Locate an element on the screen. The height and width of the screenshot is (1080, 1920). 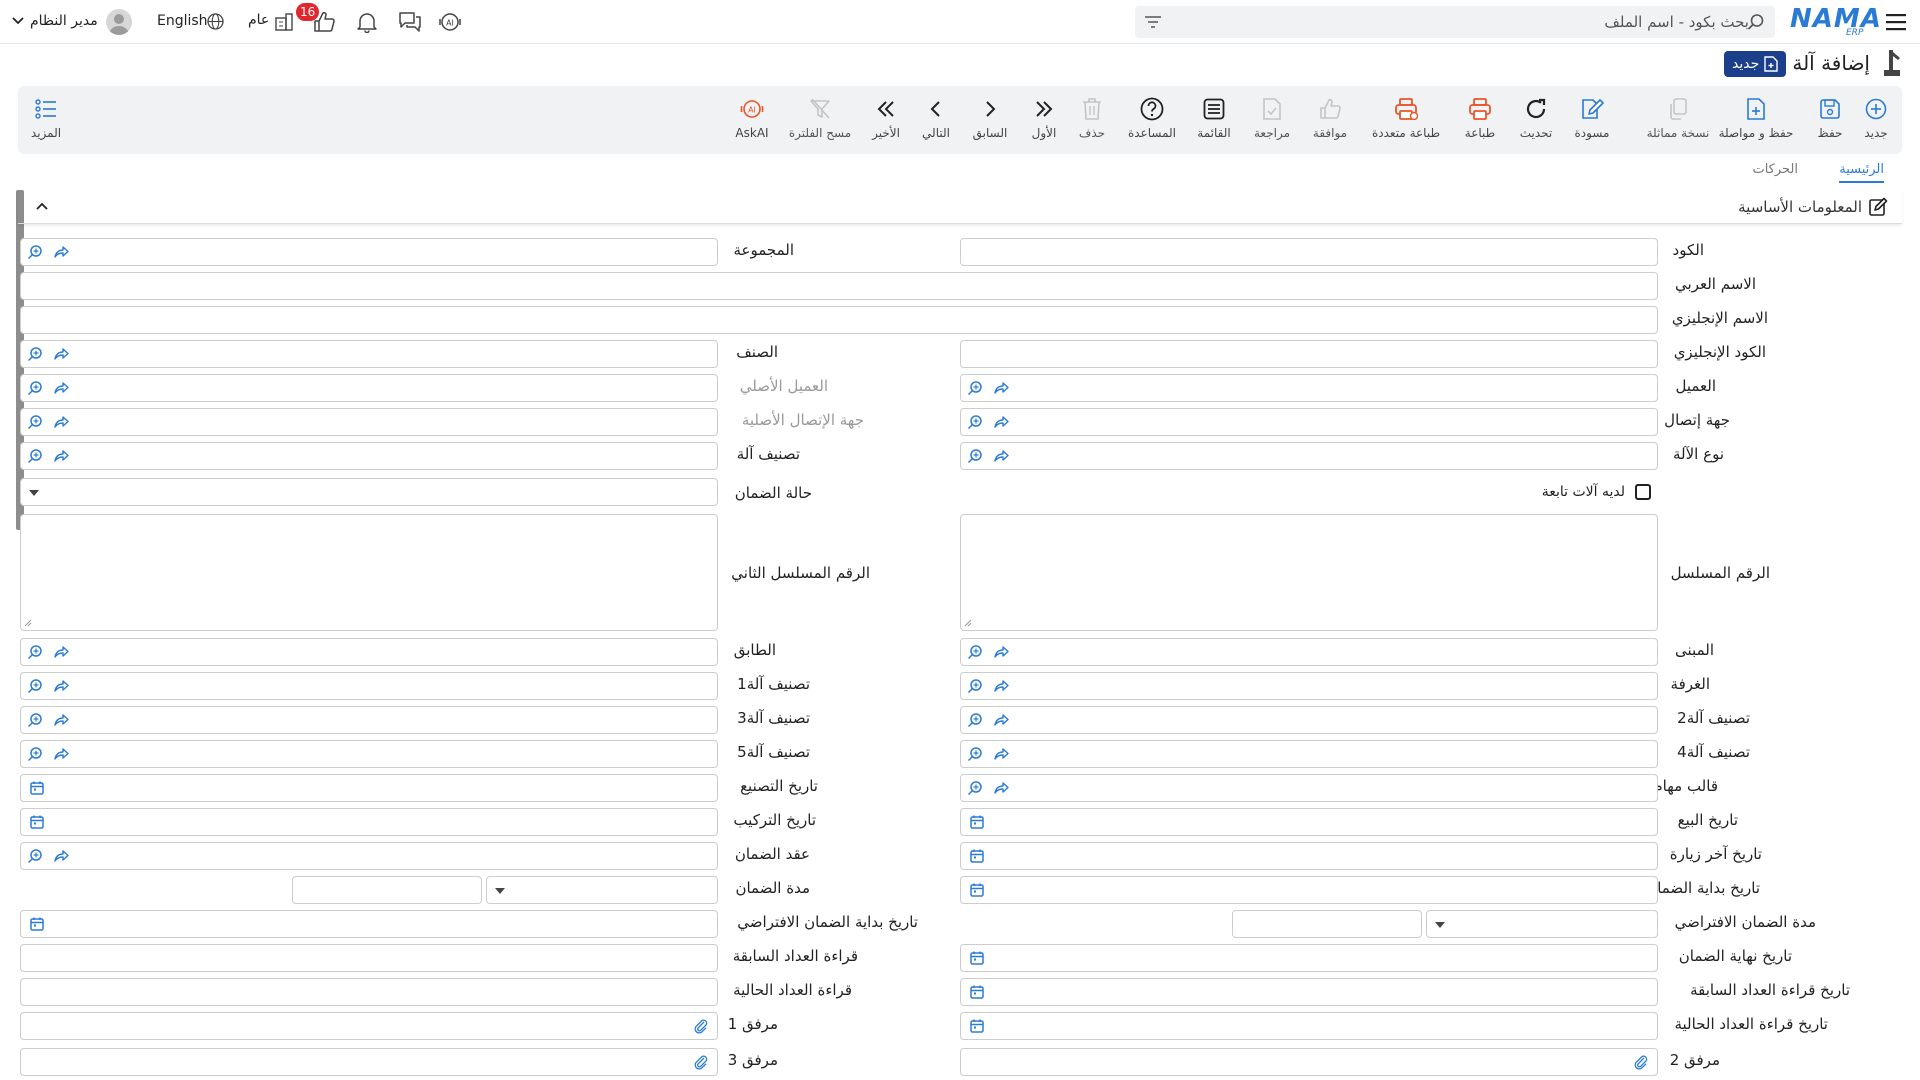
collapse-chevron-up-icon is located at coordinates (42, 206).